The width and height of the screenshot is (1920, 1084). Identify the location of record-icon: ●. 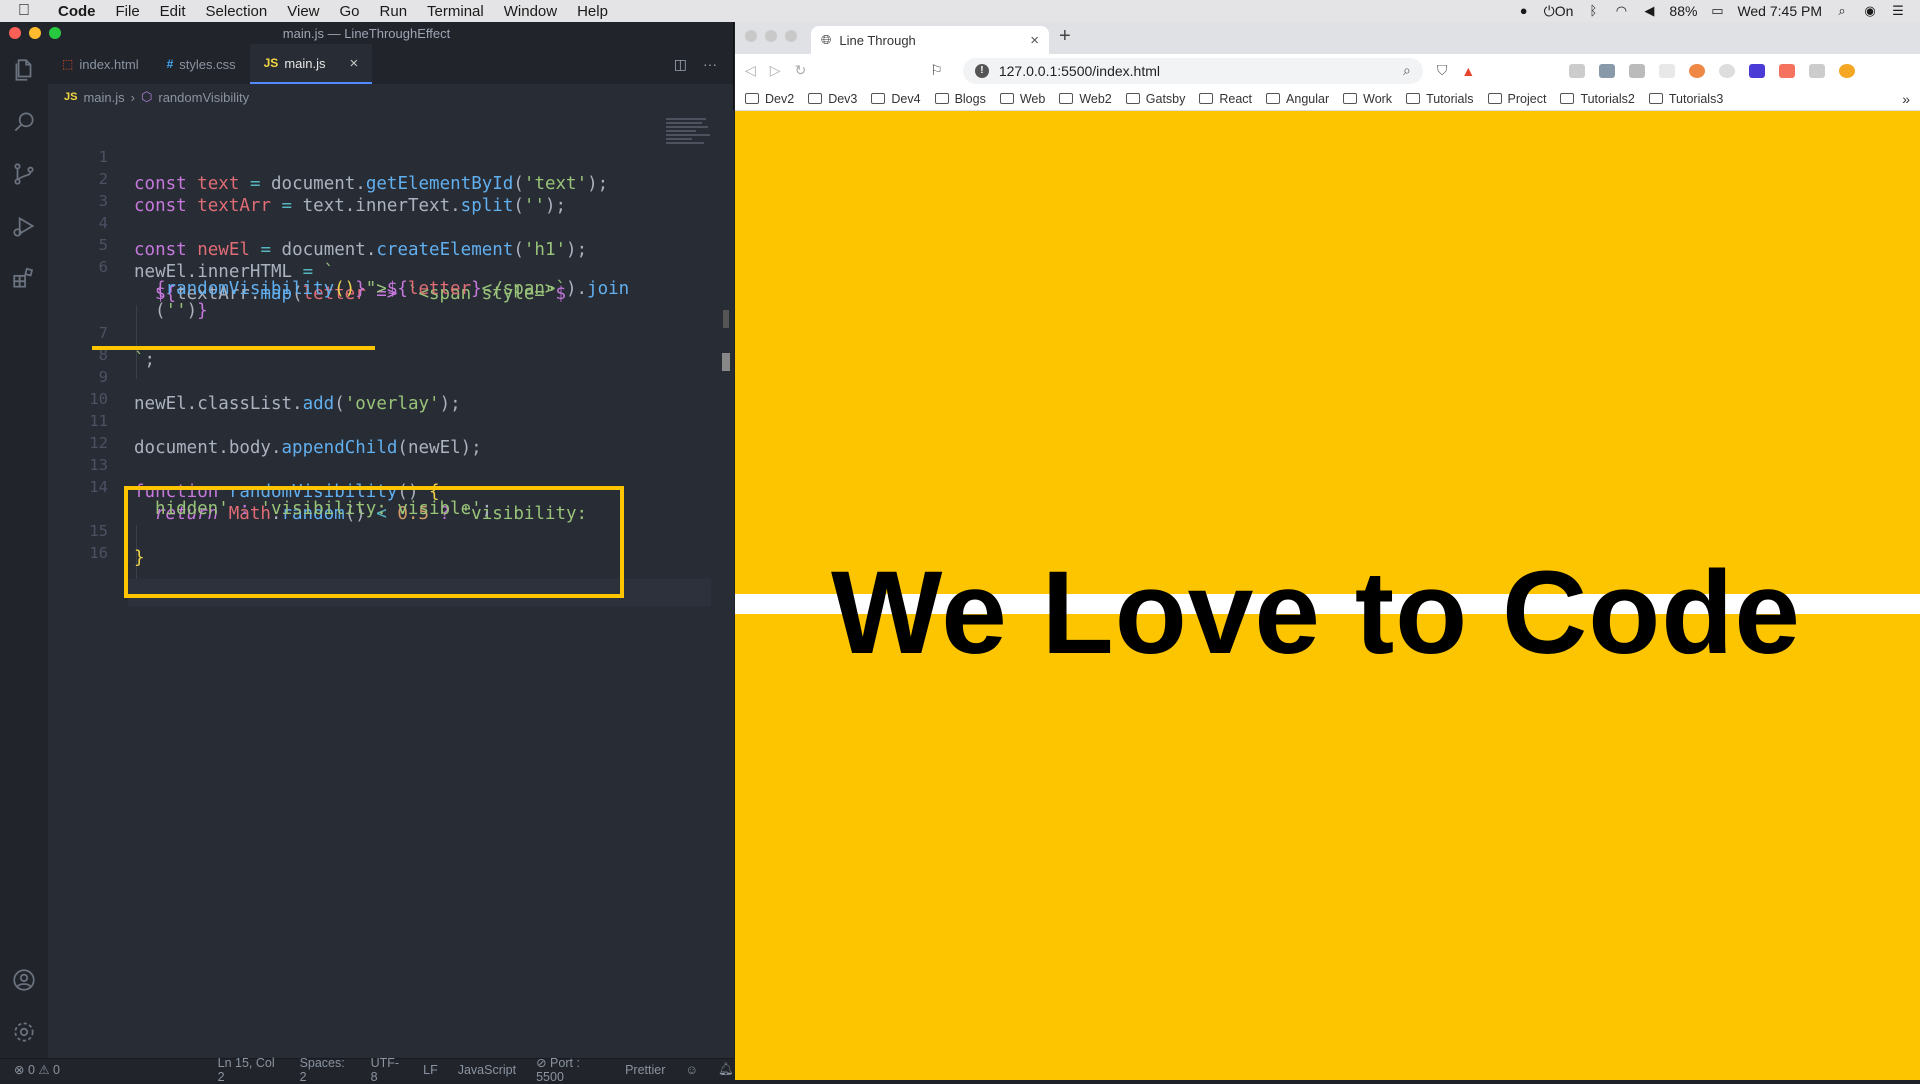
(1524, 11).